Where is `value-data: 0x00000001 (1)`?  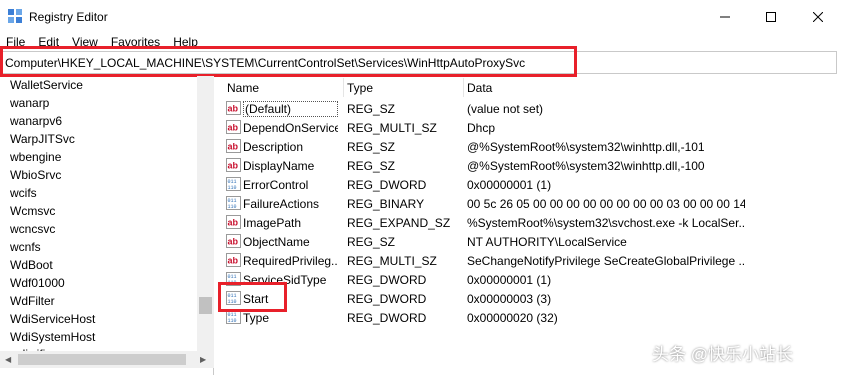 value-data: 0x00000001 (1) is located at coordinates (509, 280).